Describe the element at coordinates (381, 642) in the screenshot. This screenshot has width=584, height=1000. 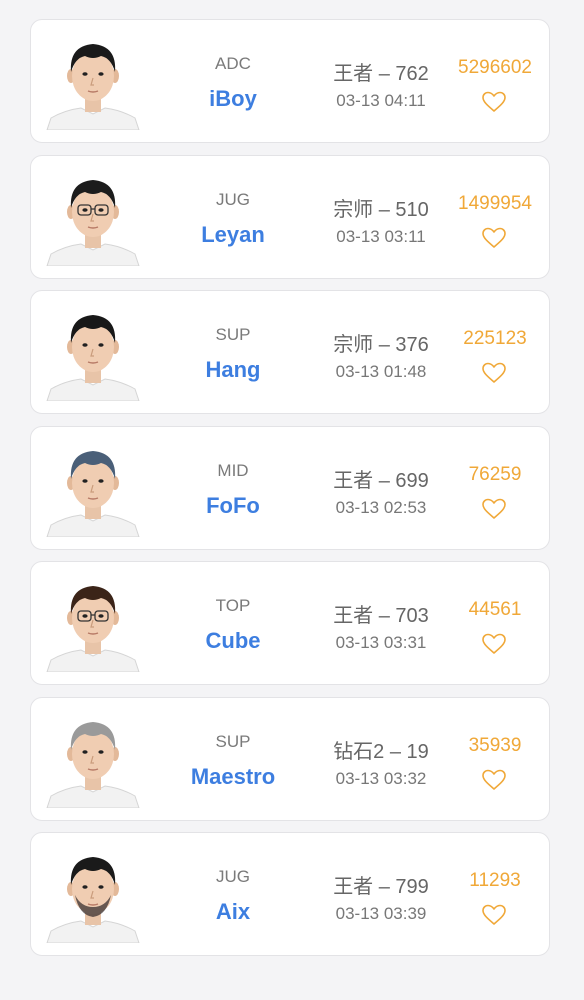
I see `player-timestamp: 03-13 03:31` at that location.